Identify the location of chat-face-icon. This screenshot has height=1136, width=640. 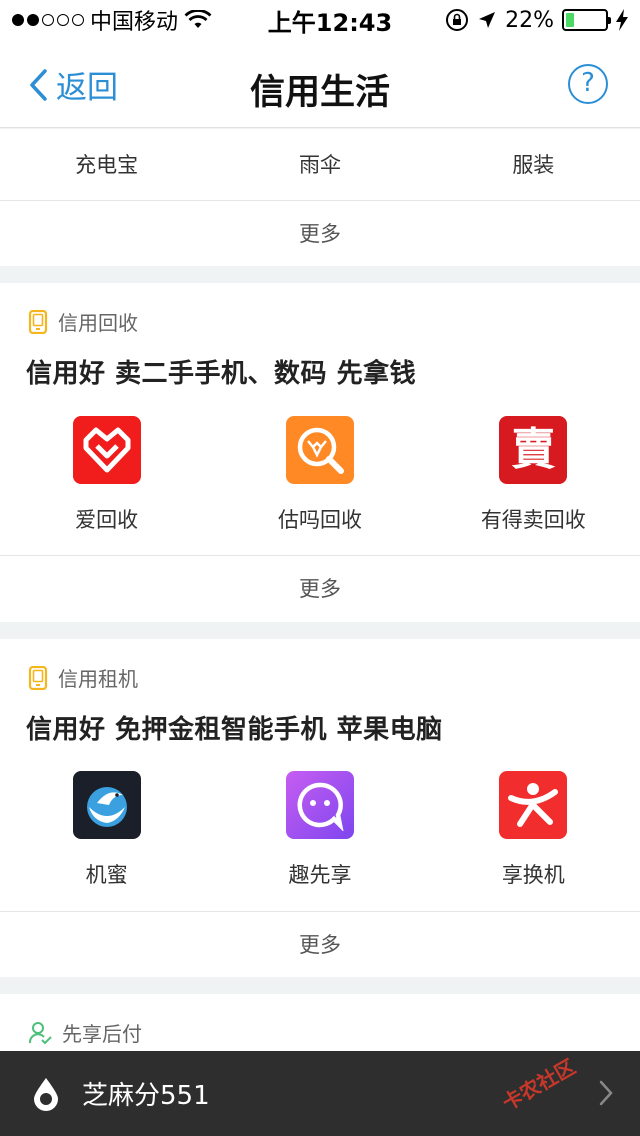
(319, 805).